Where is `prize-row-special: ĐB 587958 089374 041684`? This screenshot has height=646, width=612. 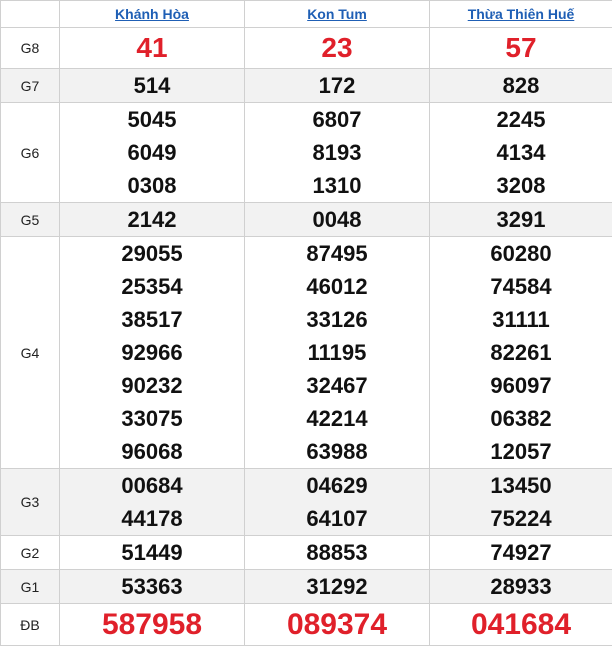 prize-row-special: ĐB 587958 089374 041684 is located at coordinates (306, 625).